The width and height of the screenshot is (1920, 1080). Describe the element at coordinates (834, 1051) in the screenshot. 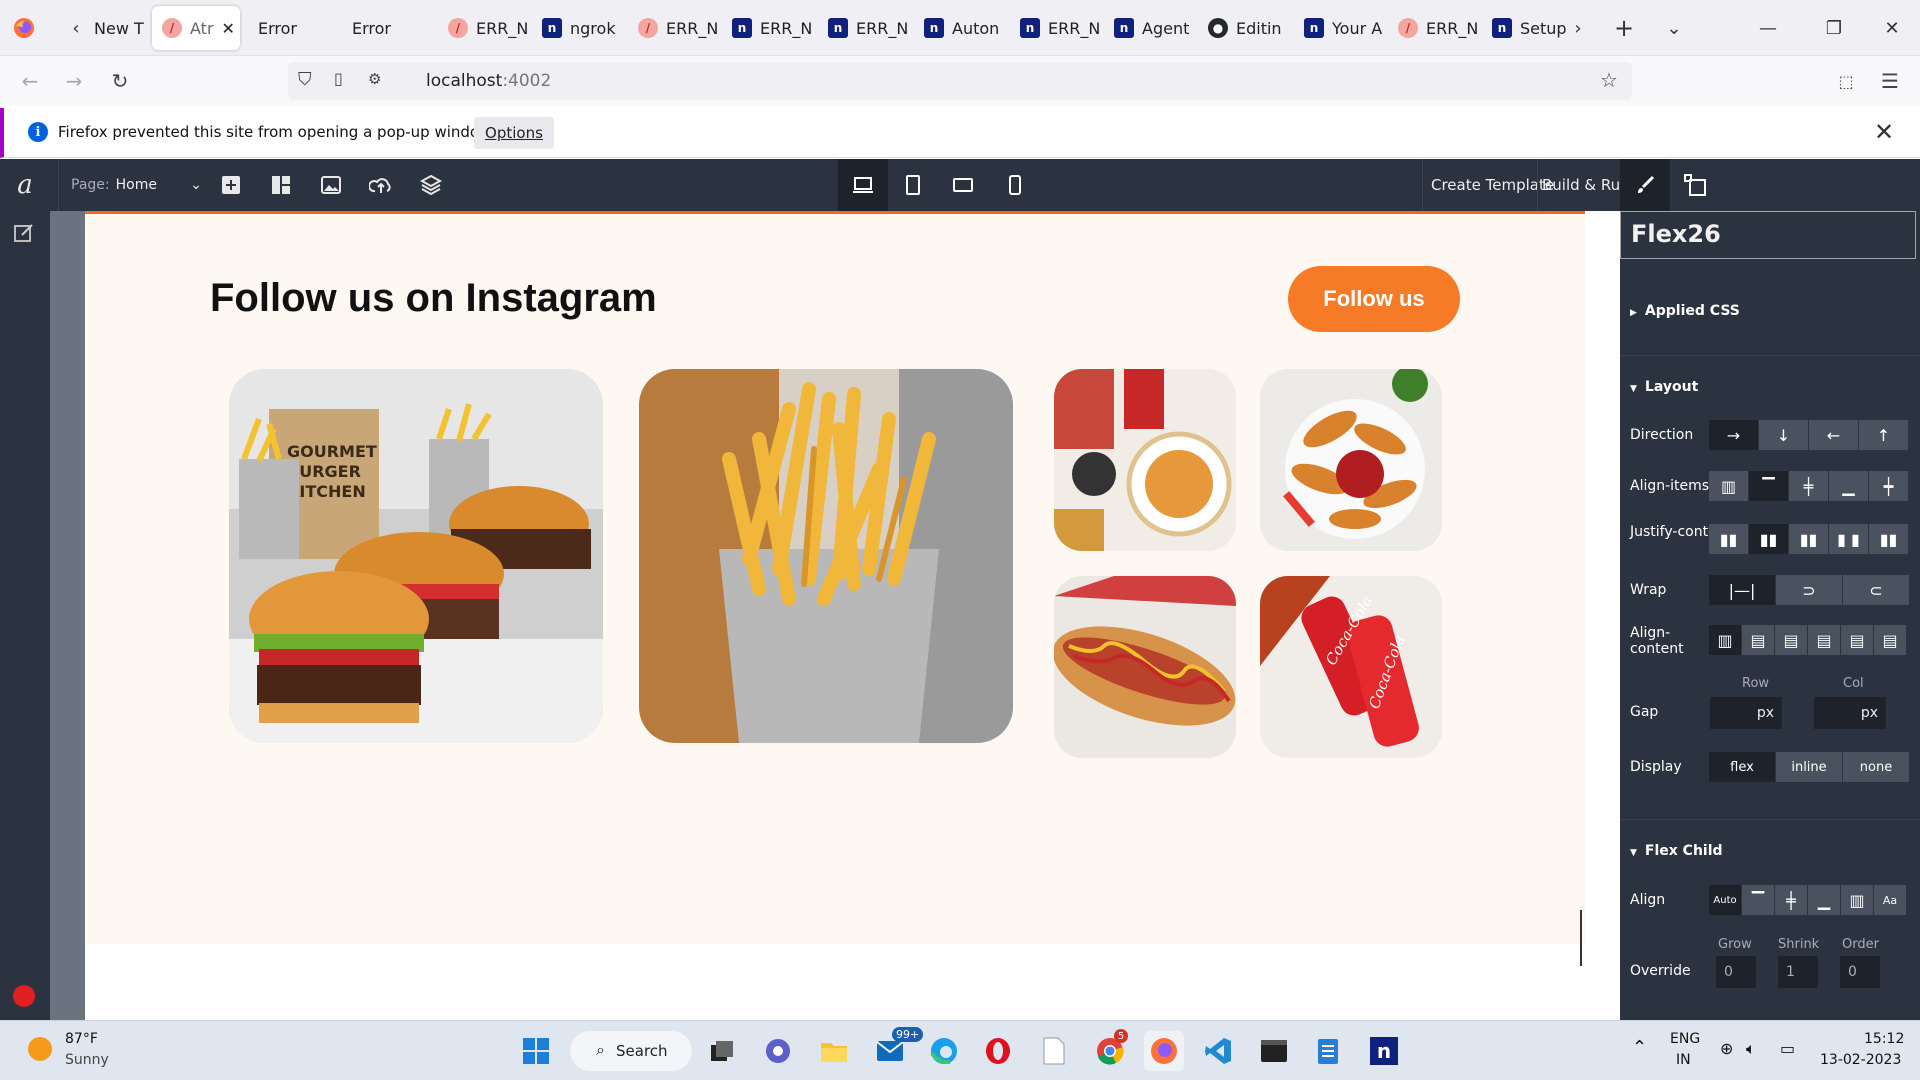

I see `file-explorer-icon` at that location.